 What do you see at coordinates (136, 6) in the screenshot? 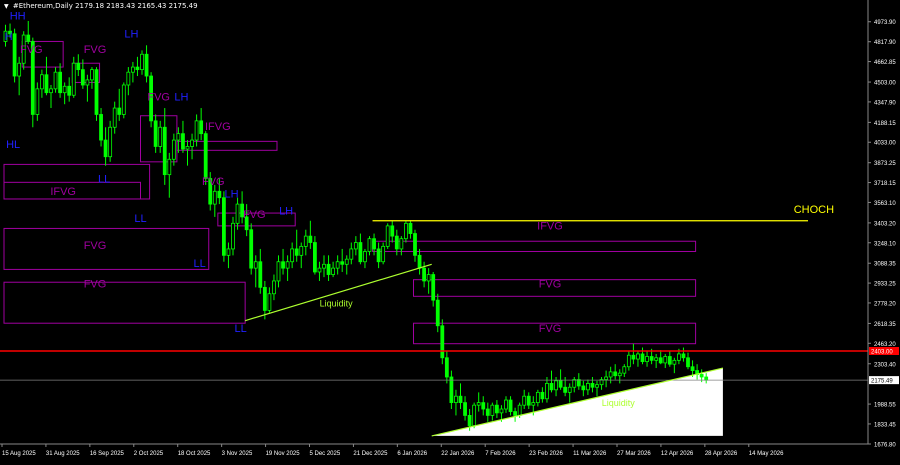
I see `ohlc-label: 2179.18 2183.43 2165.43 2175.49` at bounding box center [136, 6].